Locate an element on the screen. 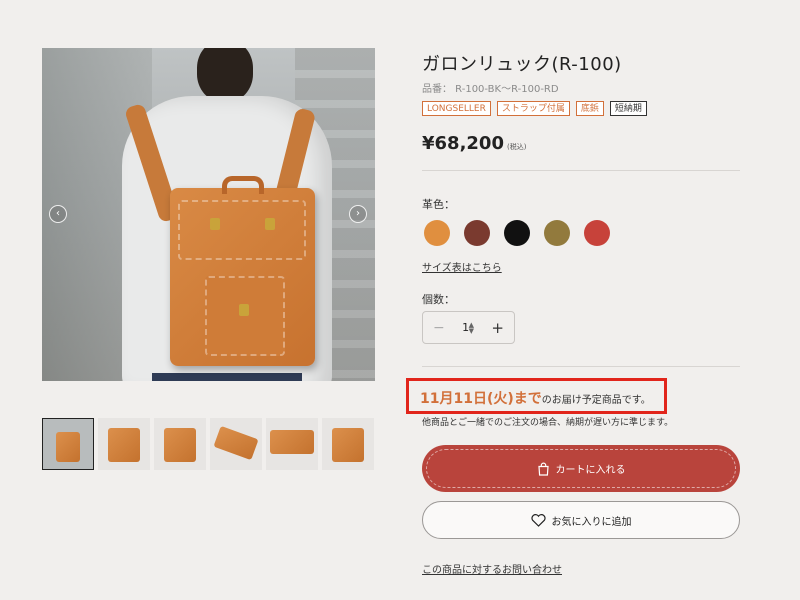 This screenshot has height=600, width=800. swatch-red is located at coordinates (597, 233).